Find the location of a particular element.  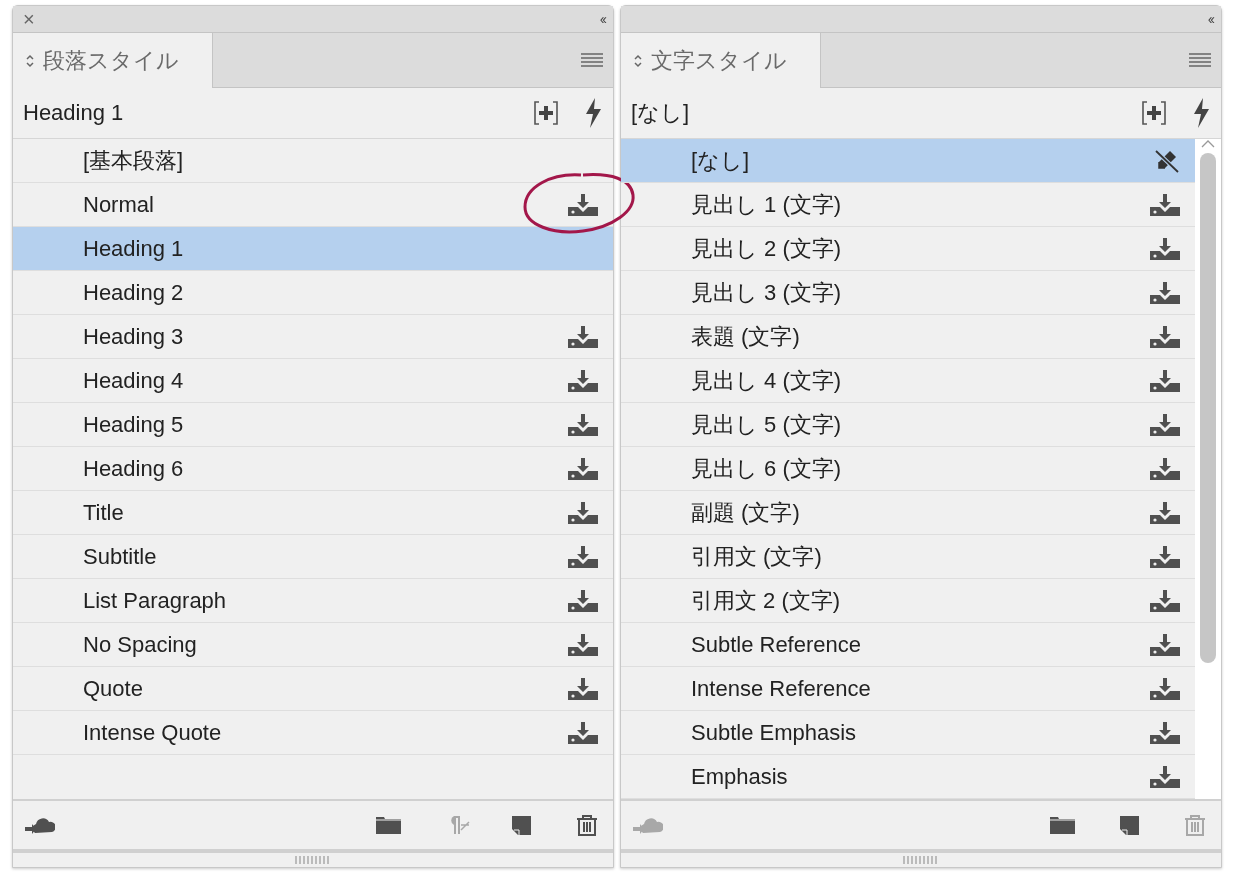

current-style: [なし] is located at coordinates (661, 113).